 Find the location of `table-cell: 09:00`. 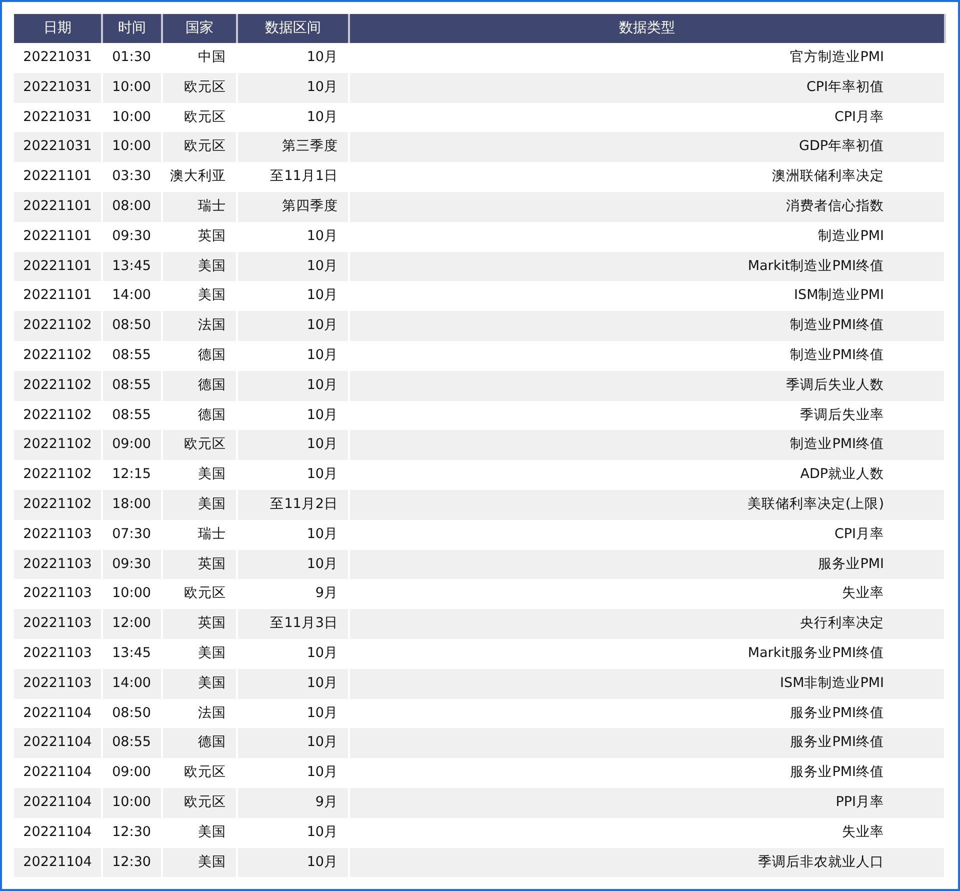

table-cell: 09:00 is located at coordinates (133, 445).